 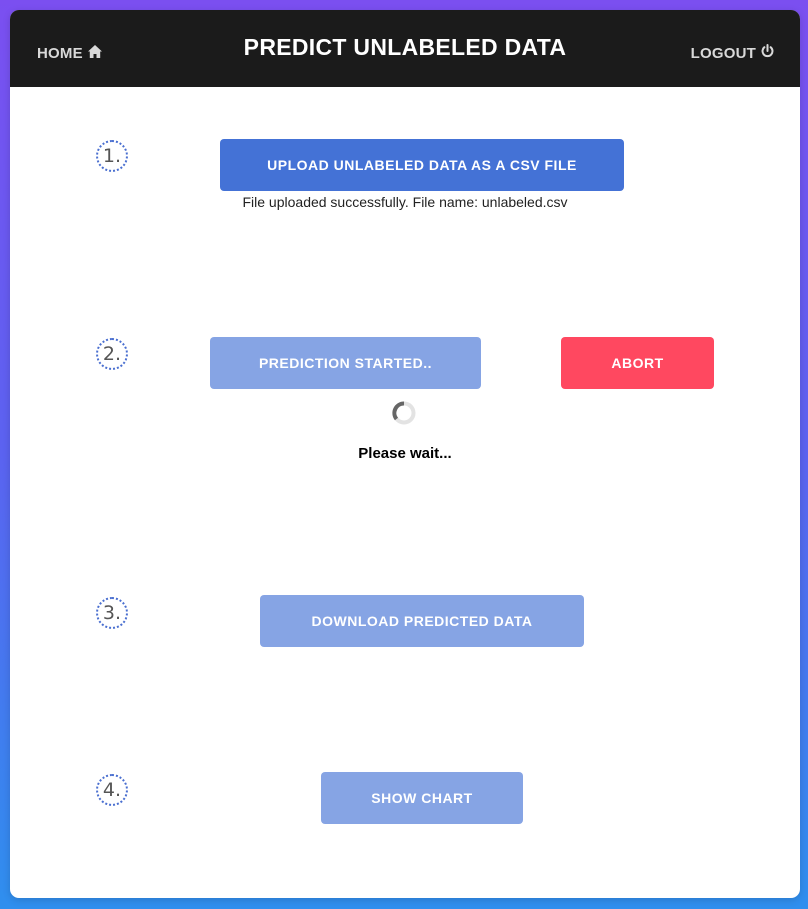 What do you see at coordinates (637, 363) in the screenshot?
I see `abort-button: ABORT` at bounding box center [637, 363].